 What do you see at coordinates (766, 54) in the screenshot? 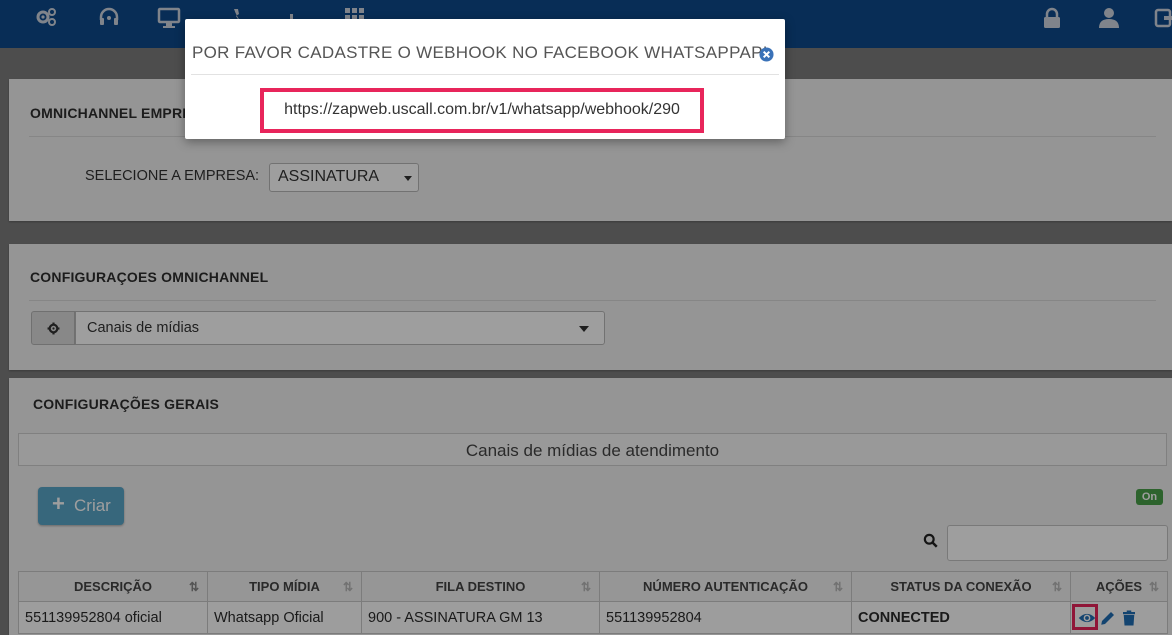
I see `close-icon` at bounding box center [766, 54].